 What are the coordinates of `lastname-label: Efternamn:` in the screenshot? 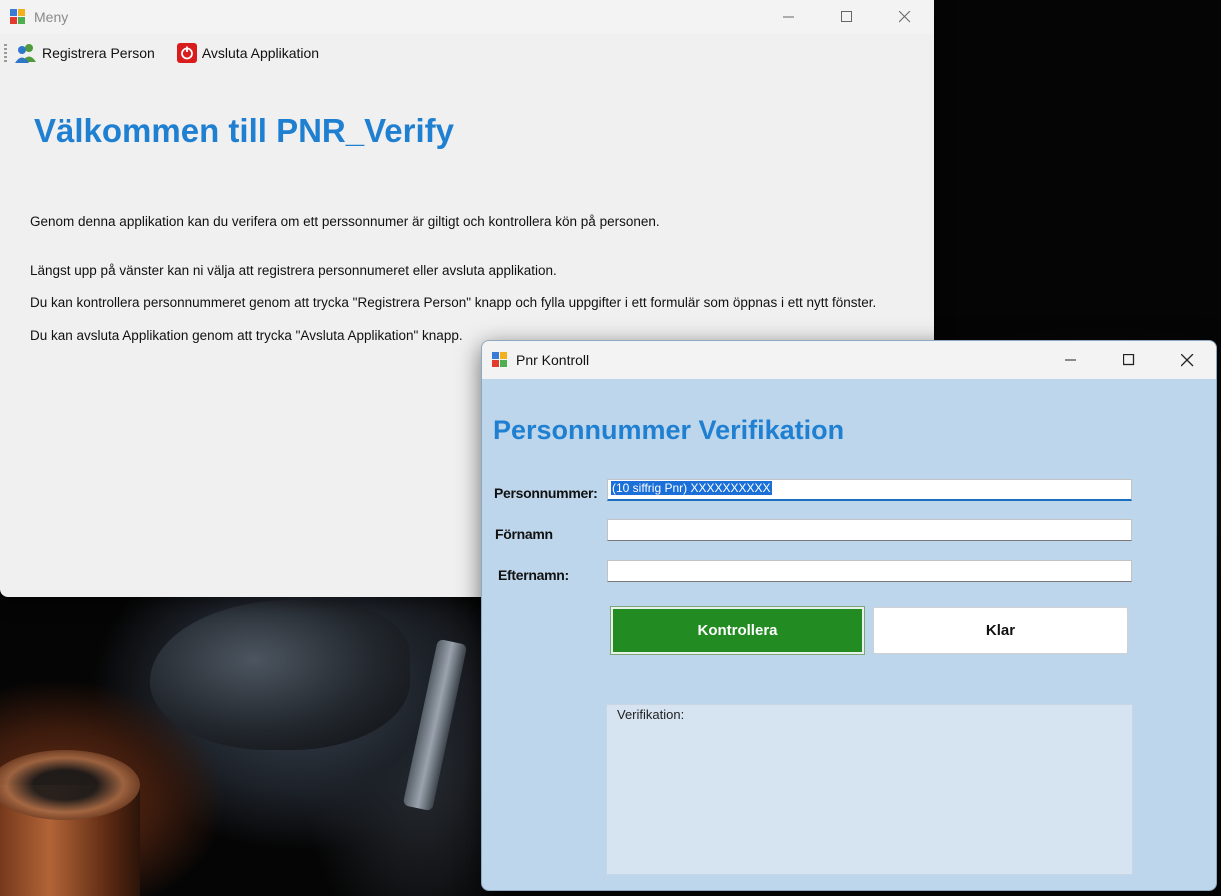 It's located at (533, 575).